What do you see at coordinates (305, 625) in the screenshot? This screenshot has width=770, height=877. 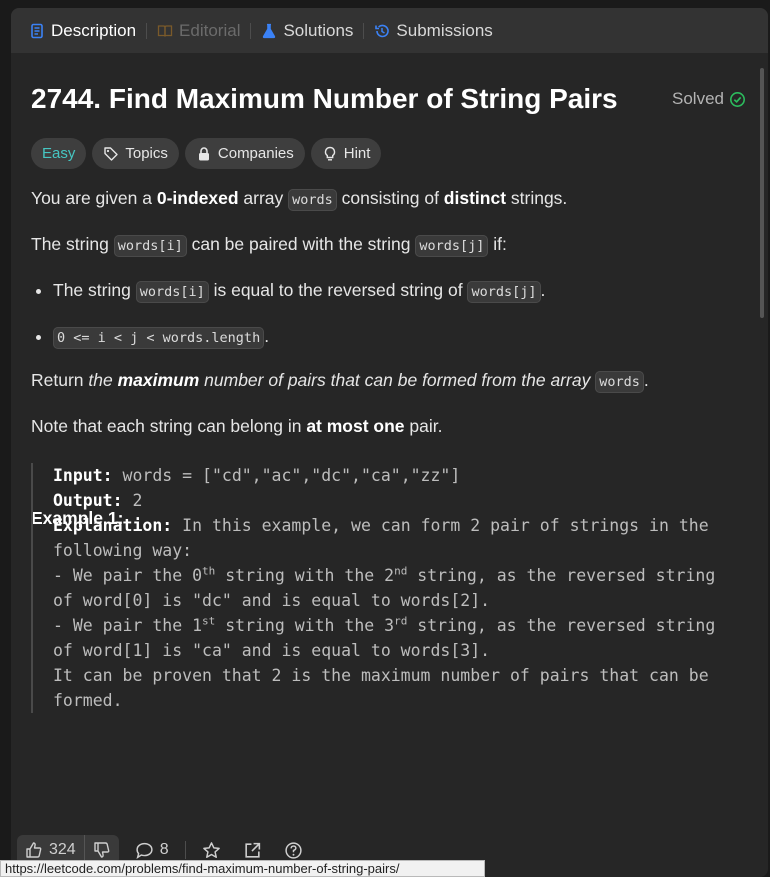 I see `text: string with the 3` at bounding box center [305, 625].